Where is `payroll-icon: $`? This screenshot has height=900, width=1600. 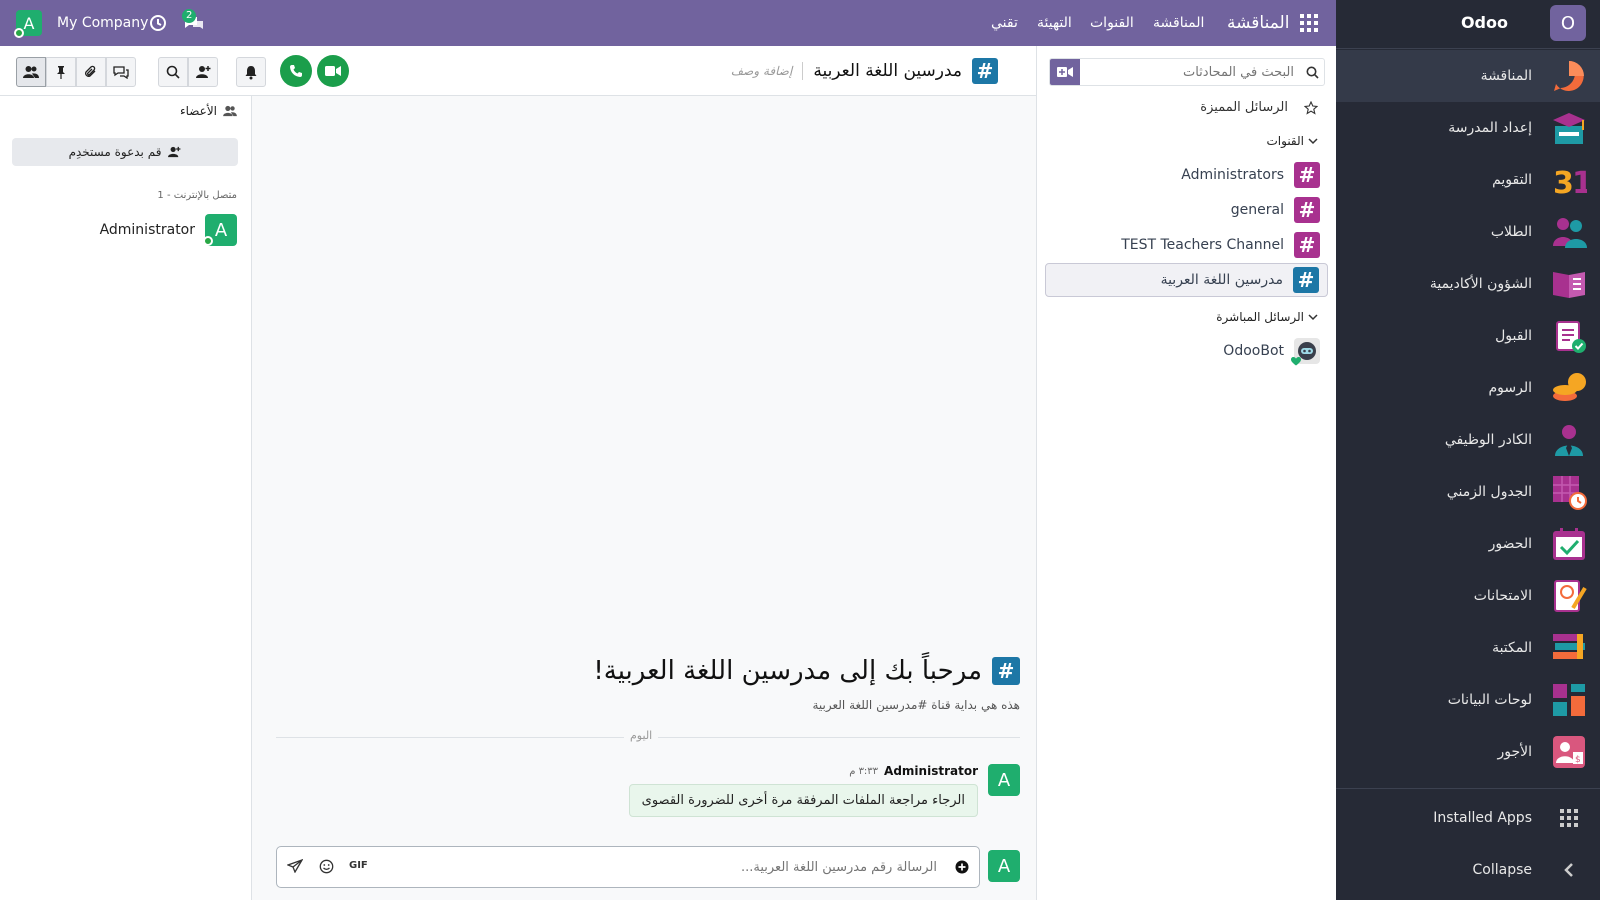 payroll-icon: $ is located at coordinates (1569, 752).